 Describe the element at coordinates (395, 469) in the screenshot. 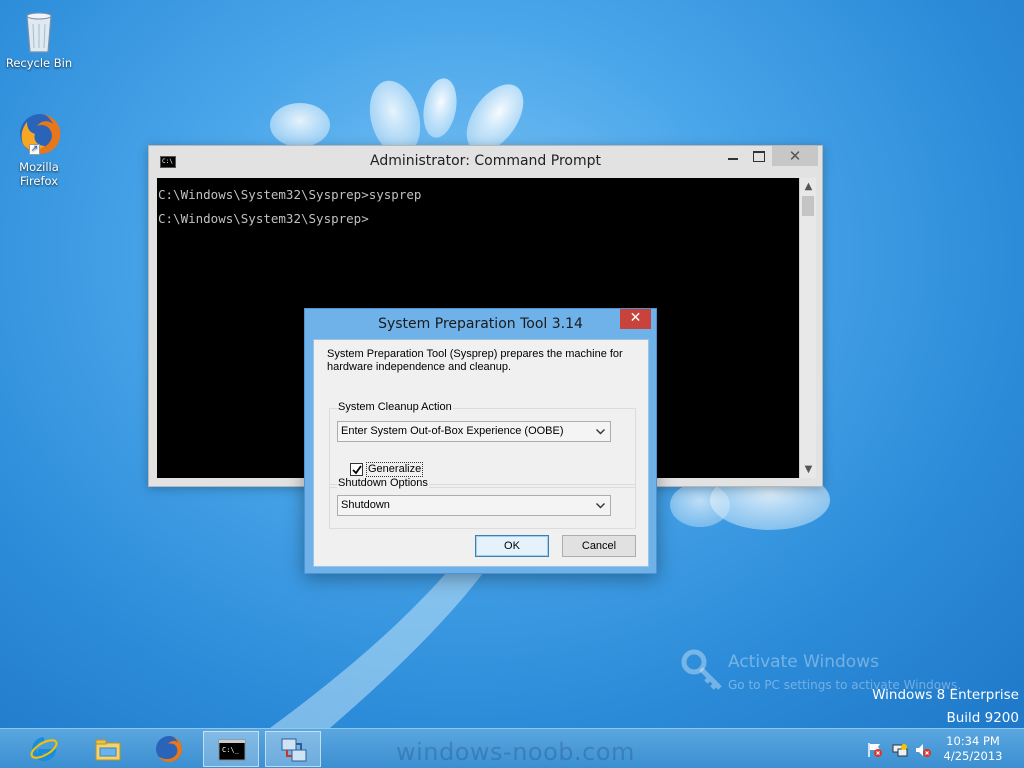

I see `generalize-label: Generalize` at that location.